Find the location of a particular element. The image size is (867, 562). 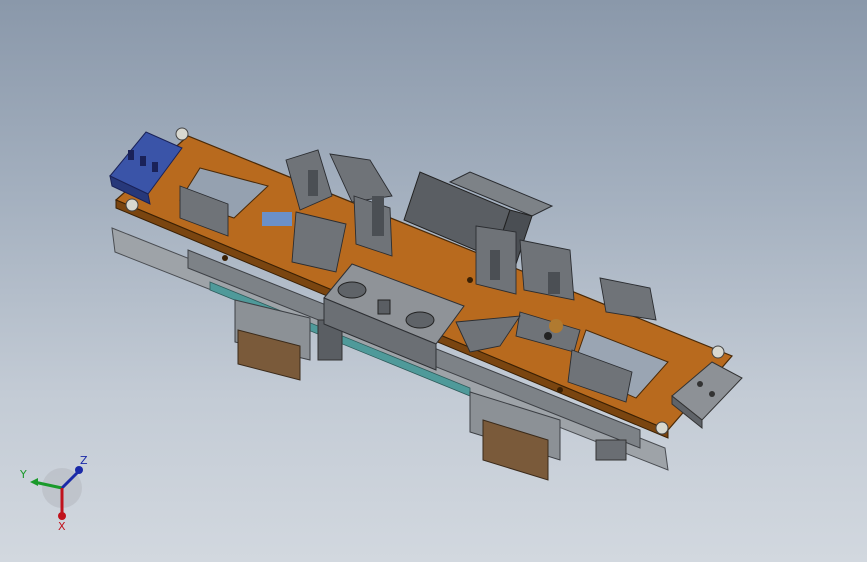

orientation-triad: Y Z X is located at coordinates (54, 494).